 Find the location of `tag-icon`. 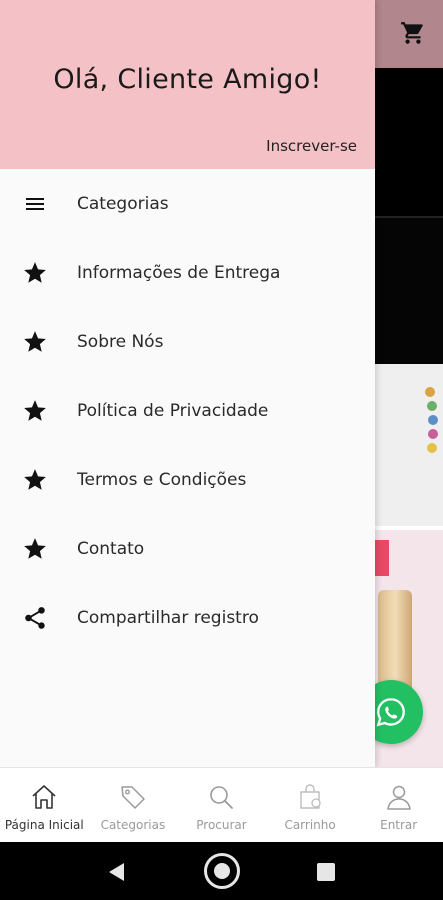

tag-icon is located at coordinates (133, 797).